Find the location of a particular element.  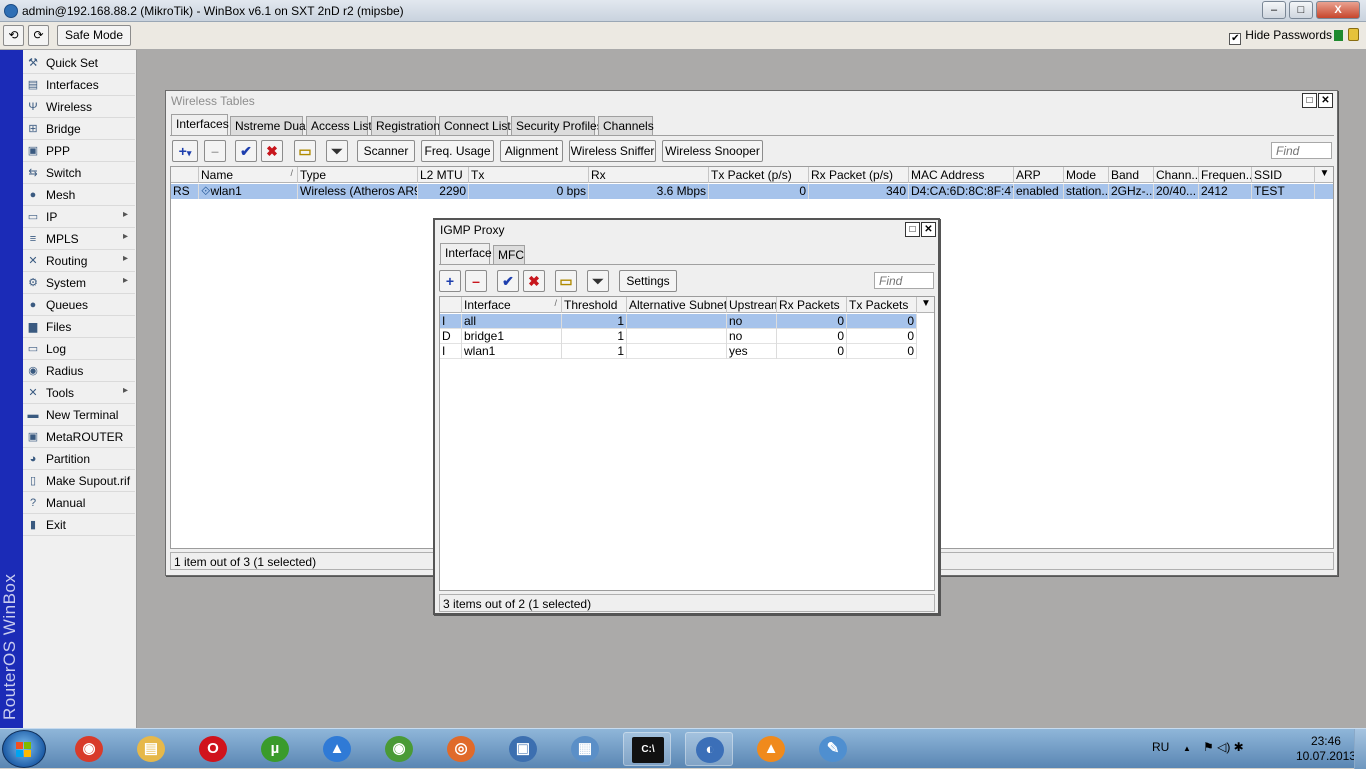

taskbar-network-button: ▣ is located at coordinates (523, 749).